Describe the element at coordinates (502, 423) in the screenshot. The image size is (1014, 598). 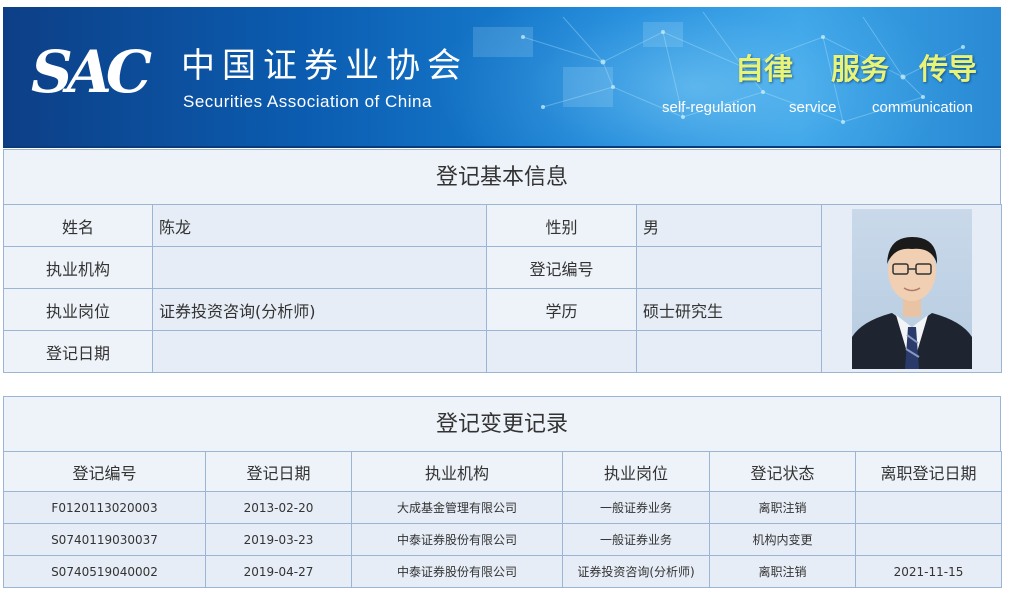
I see `change-records-title: 登记变更记录` at that location.